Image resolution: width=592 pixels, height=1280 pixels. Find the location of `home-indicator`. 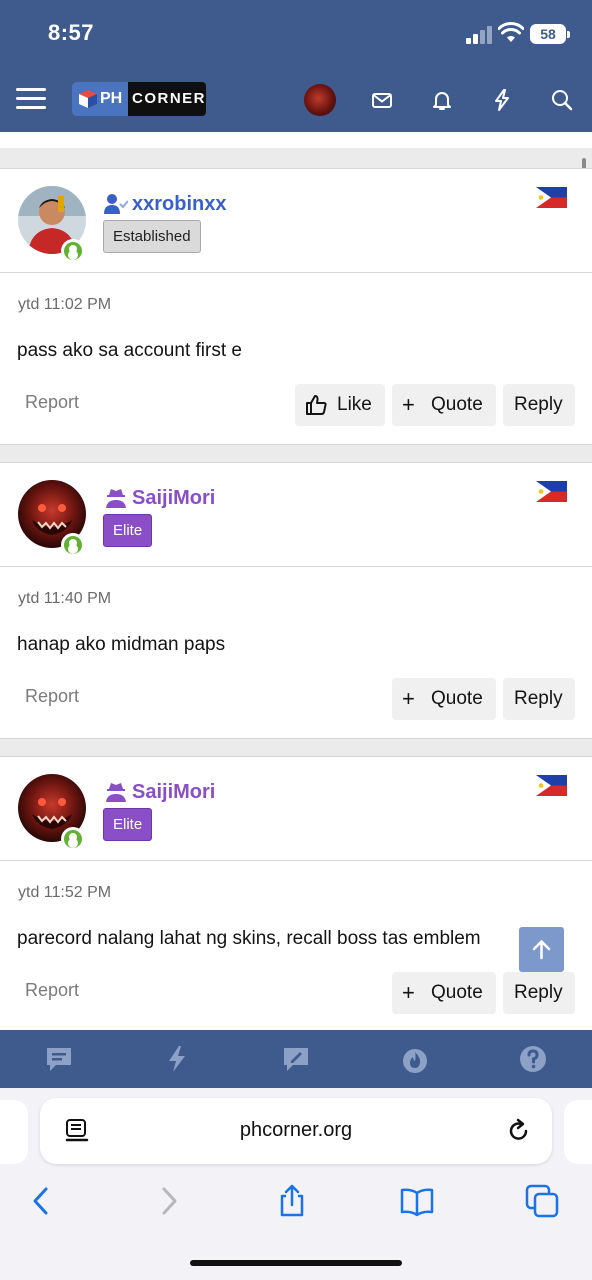

home-indicator is located at coordinates (296, 1263).